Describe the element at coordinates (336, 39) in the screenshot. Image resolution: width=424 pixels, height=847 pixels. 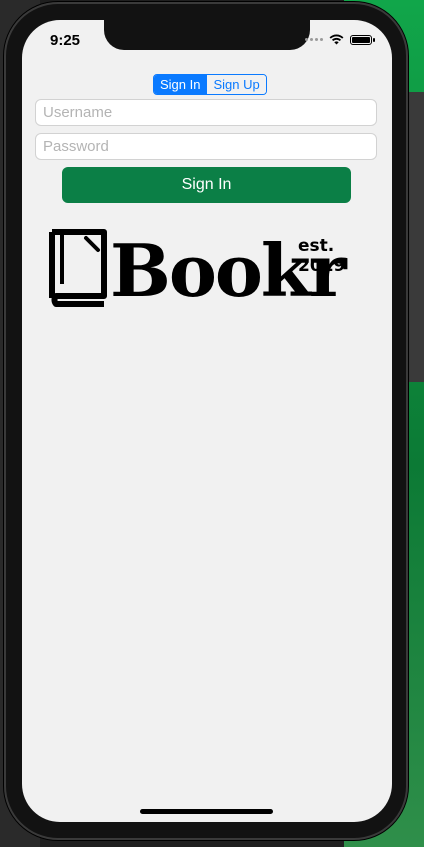
I see `wifi-icon` at that location.